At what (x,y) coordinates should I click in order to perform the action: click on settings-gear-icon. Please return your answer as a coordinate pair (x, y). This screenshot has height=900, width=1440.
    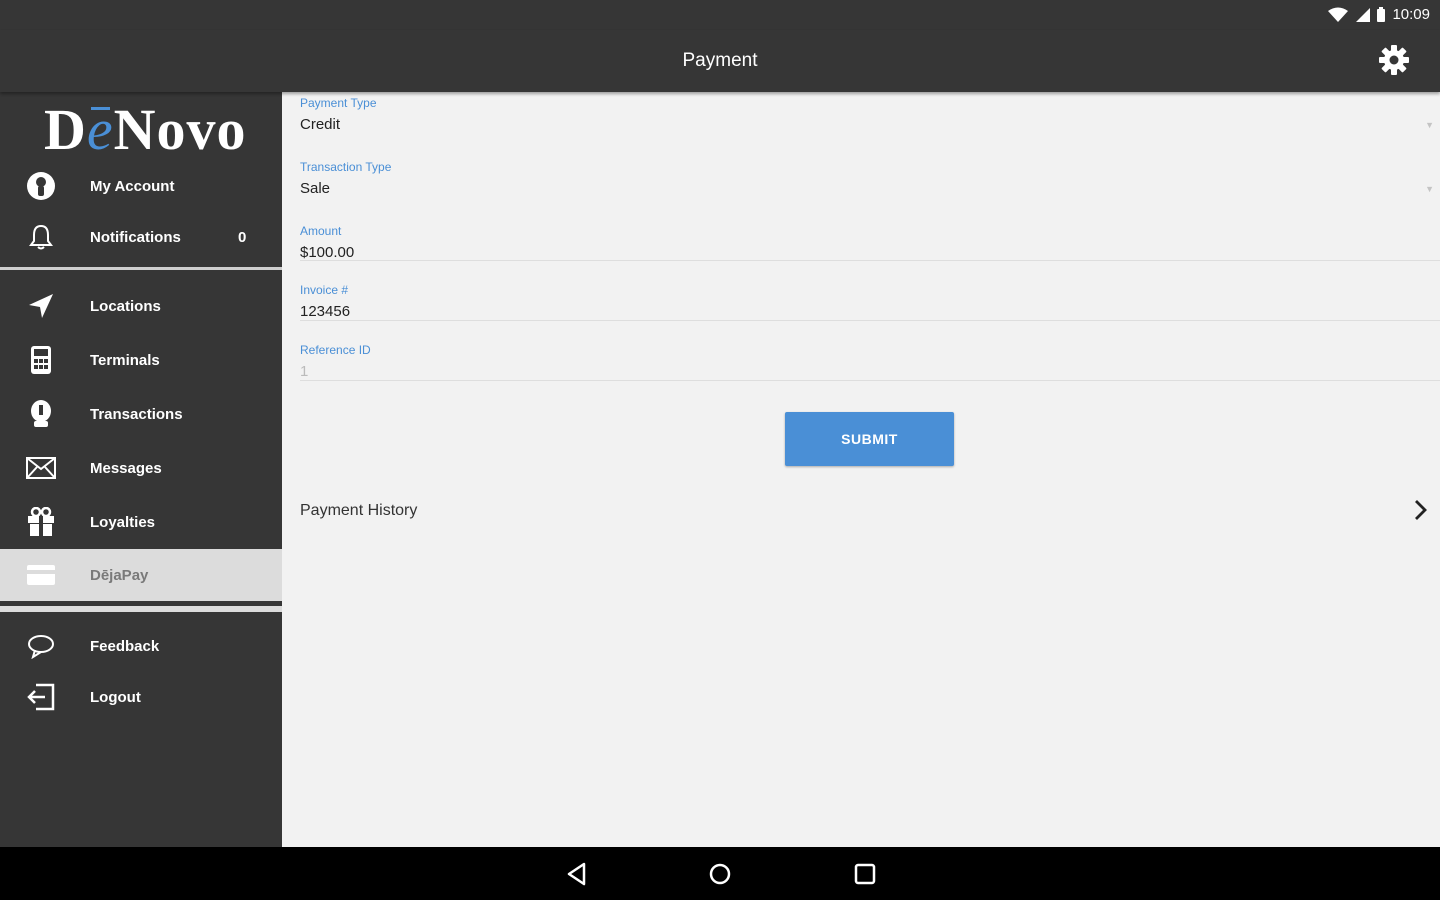
    Looking at the image, I should click on (1394, 60).